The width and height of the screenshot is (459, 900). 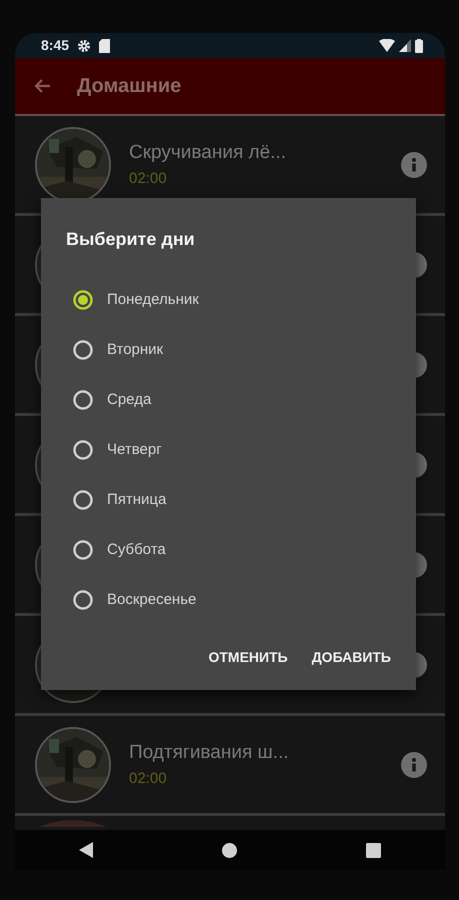 I want to click on settings-icon, so click(x=84, y=45).